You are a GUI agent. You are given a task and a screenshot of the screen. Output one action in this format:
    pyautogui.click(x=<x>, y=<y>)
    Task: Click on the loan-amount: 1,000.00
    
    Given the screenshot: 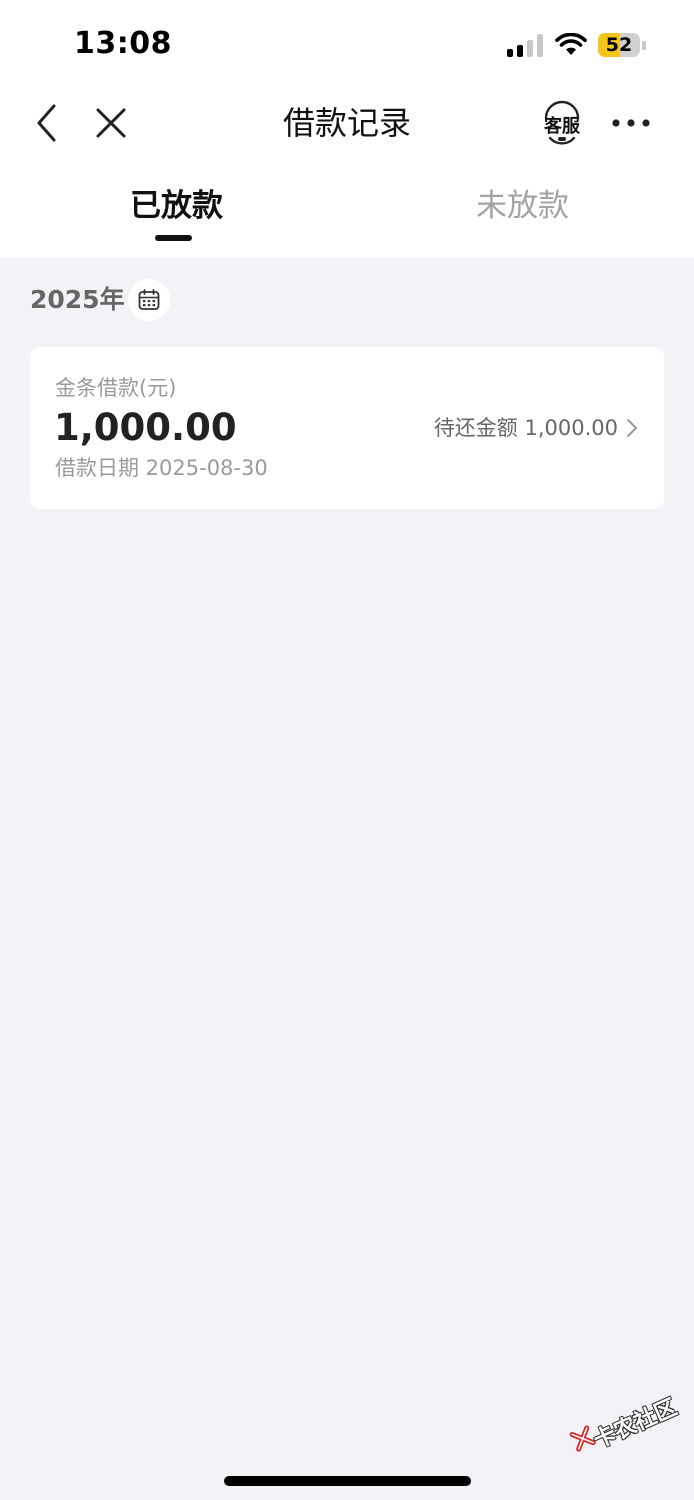 What is the action you would take?
    pyautogui.click(x=145, y=427)
    